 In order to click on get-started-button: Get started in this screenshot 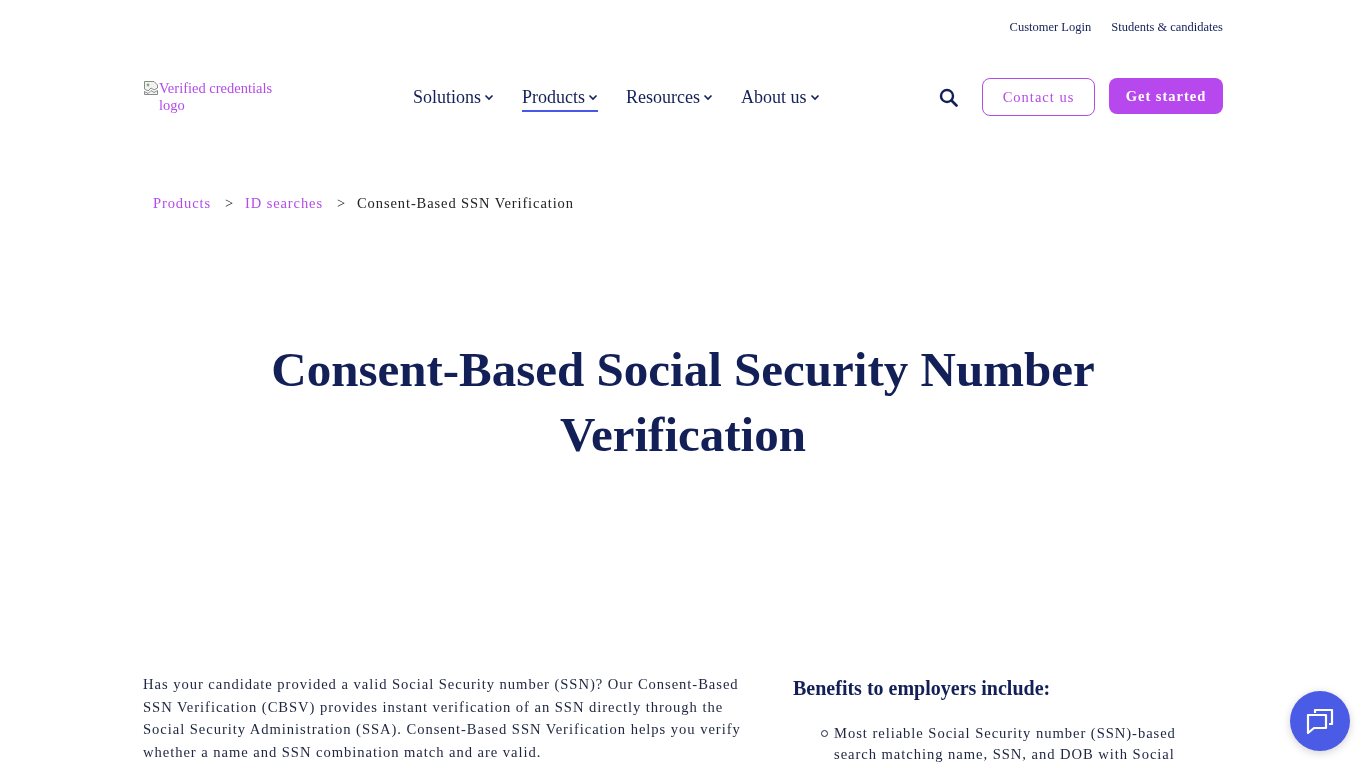, I will do `click(1166, 96)`.